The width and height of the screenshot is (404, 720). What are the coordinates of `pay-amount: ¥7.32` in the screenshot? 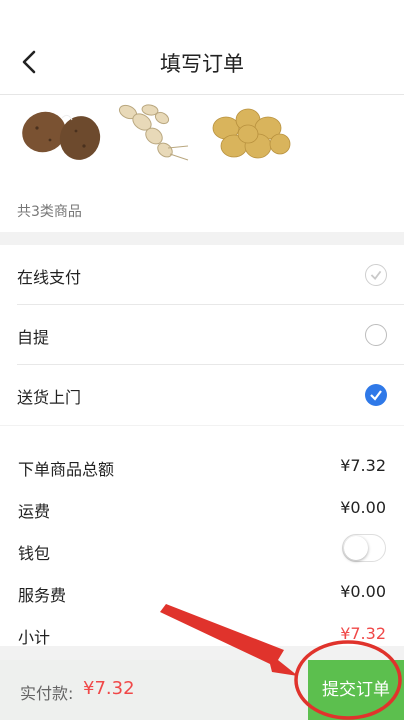 It's located at (109, 688).